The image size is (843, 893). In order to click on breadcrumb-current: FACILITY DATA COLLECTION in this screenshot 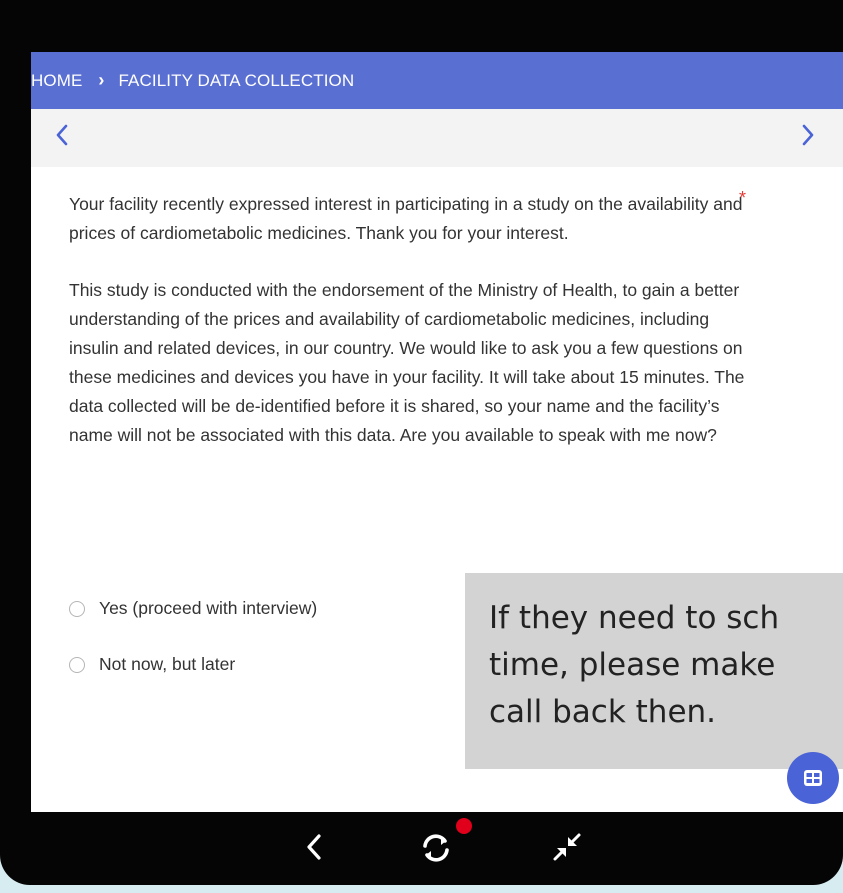, I will do `click(236, 80)`.